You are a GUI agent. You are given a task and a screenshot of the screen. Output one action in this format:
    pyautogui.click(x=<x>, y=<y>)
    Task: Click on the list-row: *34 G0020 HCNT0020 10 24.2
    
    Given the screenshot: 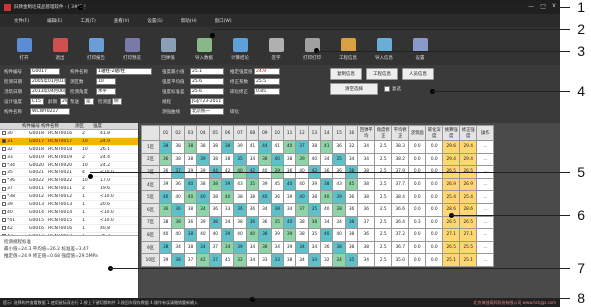 What is the action you would take?
    pyautogui.click(x=69, y=166)
    